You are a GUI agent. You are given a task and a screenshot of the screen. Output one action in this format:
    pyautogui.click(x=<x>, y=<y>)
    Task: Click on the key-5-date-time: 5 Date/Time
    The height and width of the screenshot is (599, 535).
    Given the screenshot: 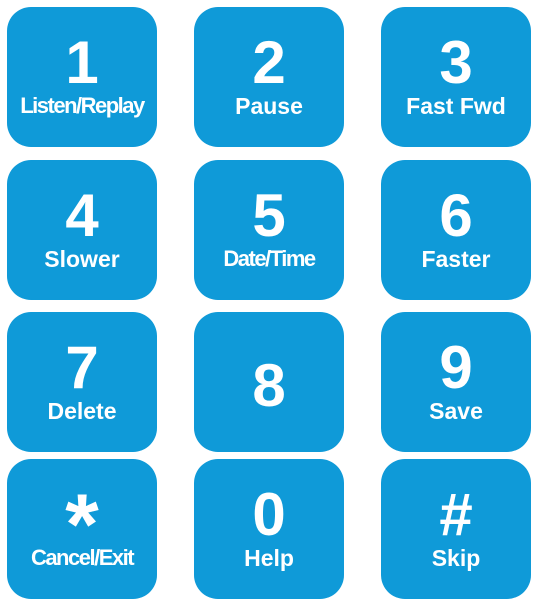 What is the action you would take?
    pyautogui.click(x=269, y=230)
    